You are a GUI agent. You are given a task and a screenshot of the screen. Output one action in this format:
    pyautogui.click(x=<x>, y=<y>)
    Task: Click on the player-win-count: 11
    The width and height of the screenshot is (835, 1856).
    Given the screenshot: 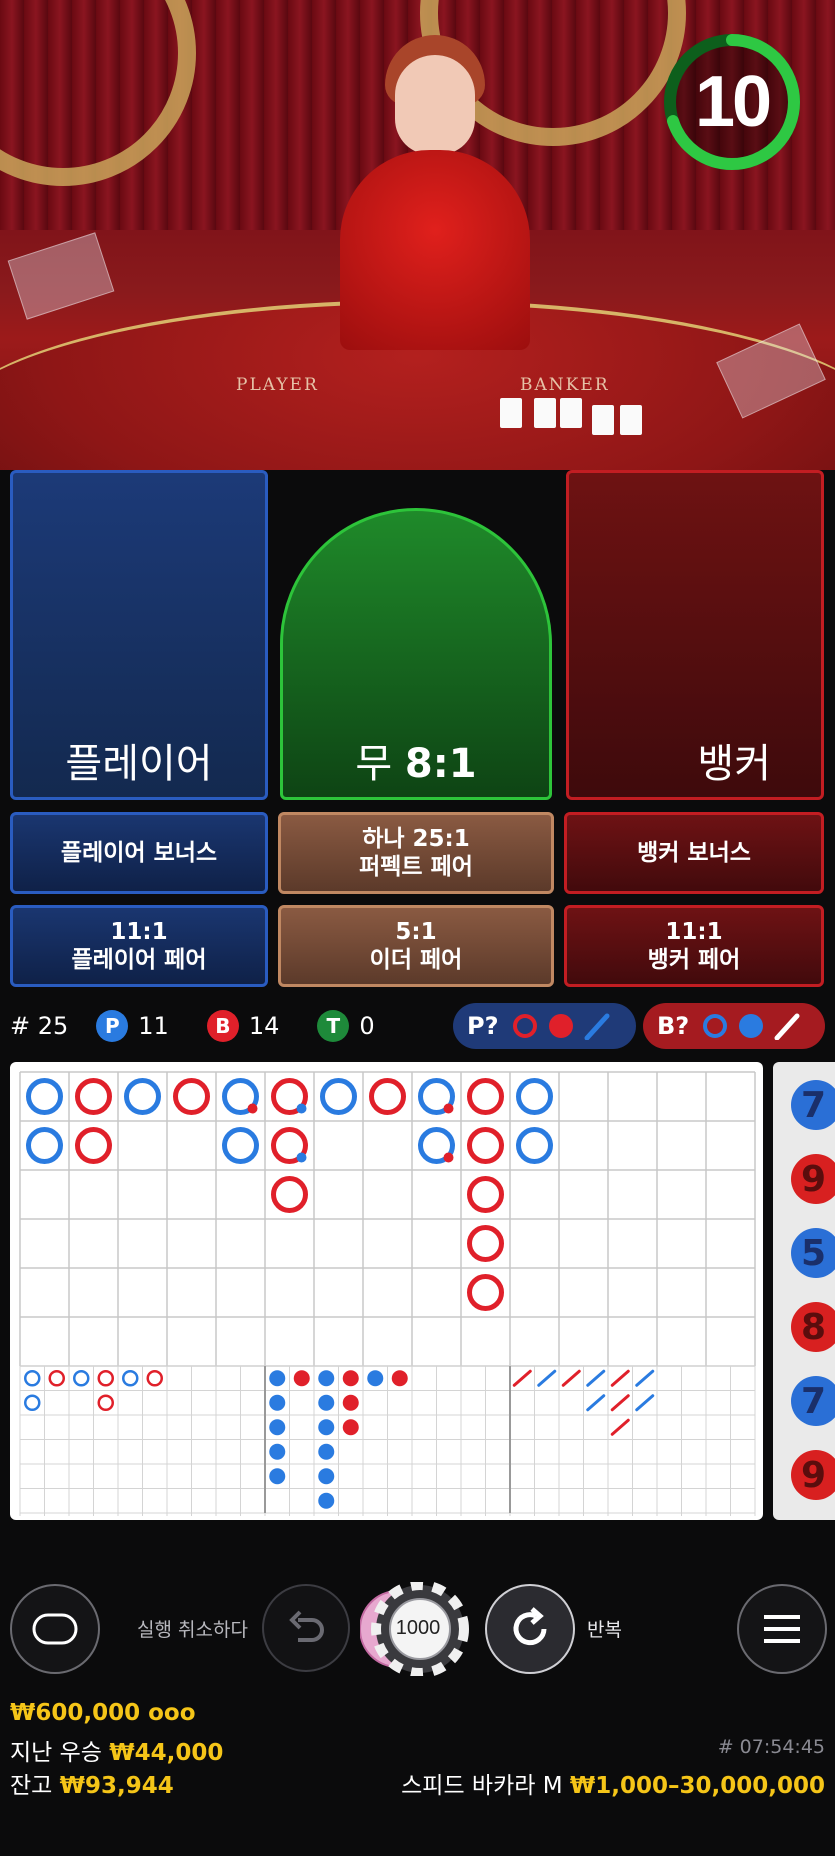 What is the action you would take?
    pyautogui.click(x=153, y=1026)
    